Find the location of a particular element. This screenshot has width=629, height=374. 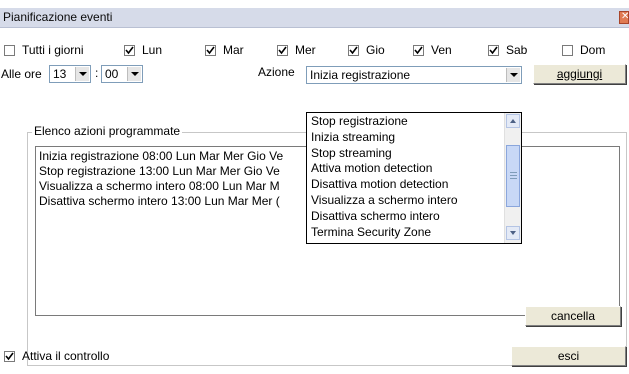

add-button: aggiungi is located at coordinates (579, 74).